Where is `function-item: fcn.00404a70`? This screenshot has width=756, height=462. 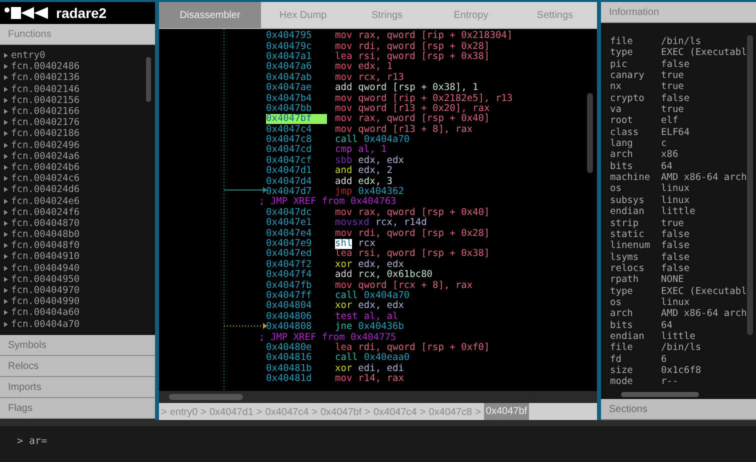 function-item: fcn.00404a70 is located at coordinates (45, 324).